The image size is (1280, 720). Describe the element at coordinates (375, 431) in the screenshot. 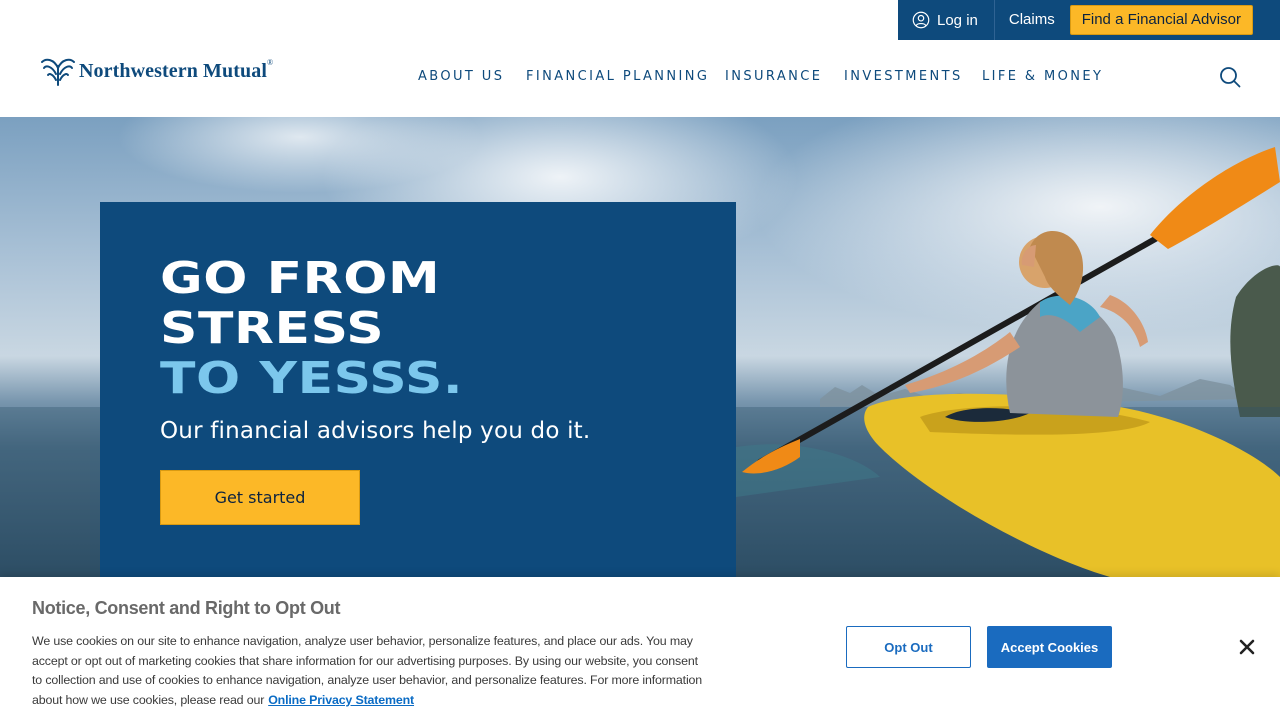

I see `hero-subtitle: Our financial advisors help you do it.` at that location.